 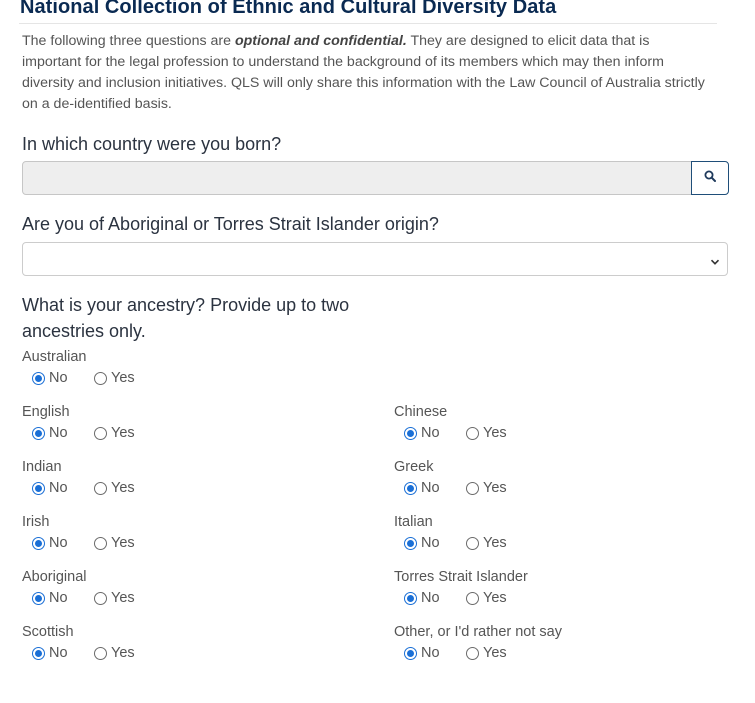 I want to click on scottish-no-label: No, so click(x=58, y=653).